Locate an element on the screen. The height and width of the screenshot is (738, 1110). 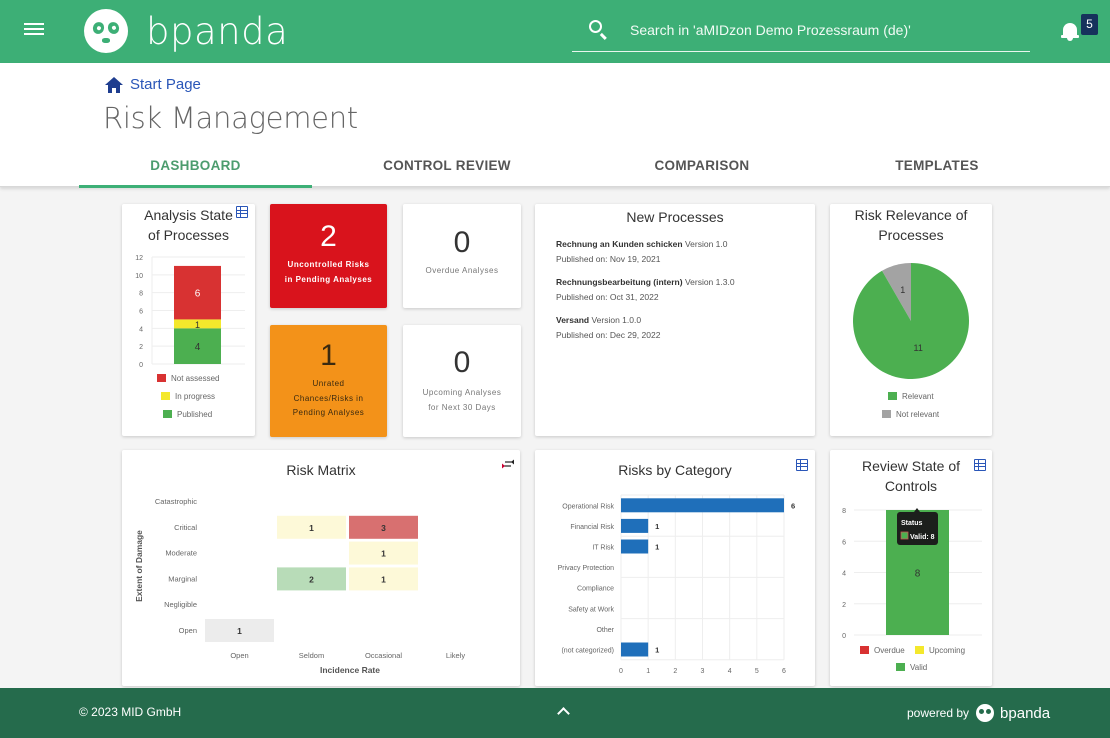
bell-icon is located at coordinates (1070, 31).